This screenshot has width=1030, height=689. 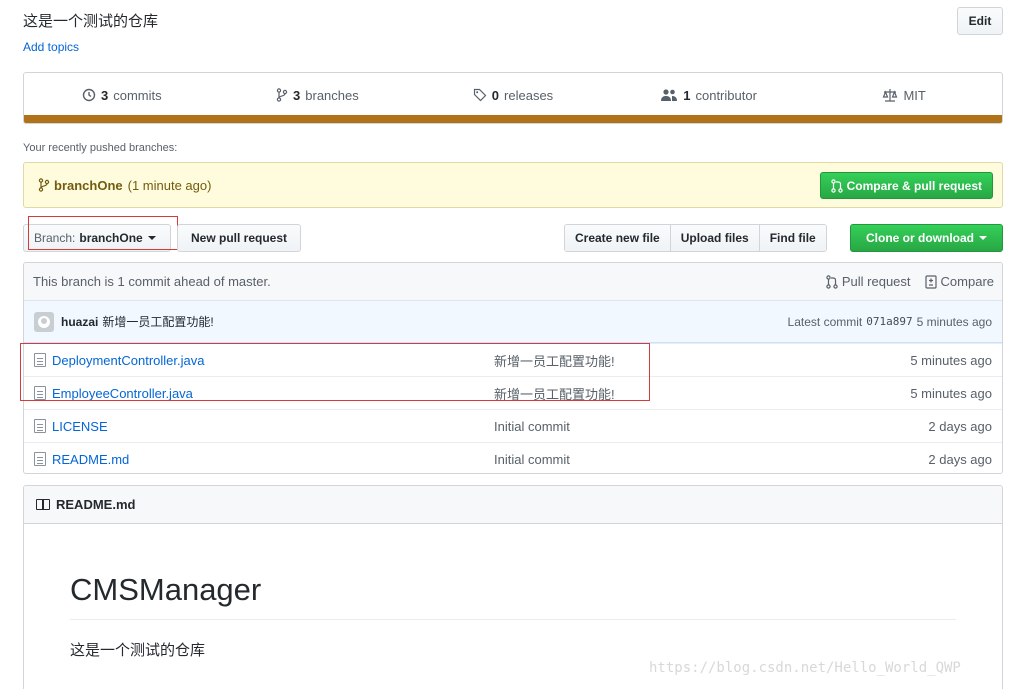 What do you see at coordinates (152, 281) in the screenshot?
I see `branch-ahead-text: This branch is 1 commit ahead of master.` at bounding box center [152, 281].